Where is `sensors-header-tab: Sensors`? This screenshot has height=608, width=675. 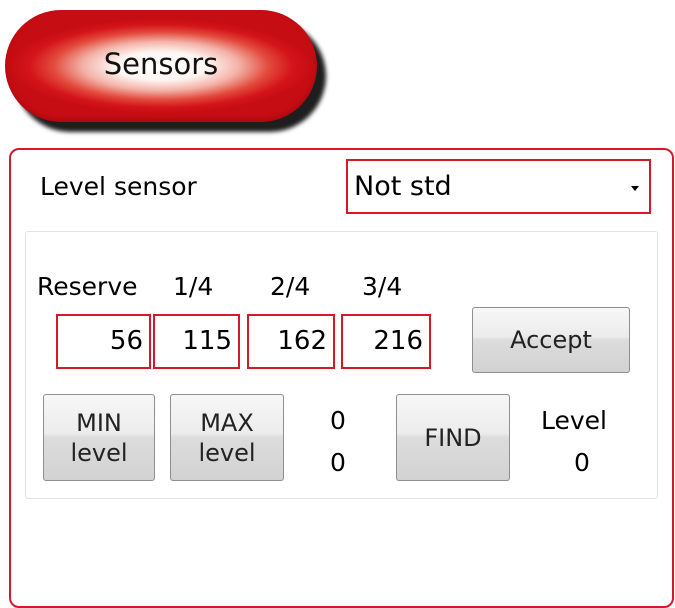 sensors-header-tab: Sensors is located at coordinates (161, 66).